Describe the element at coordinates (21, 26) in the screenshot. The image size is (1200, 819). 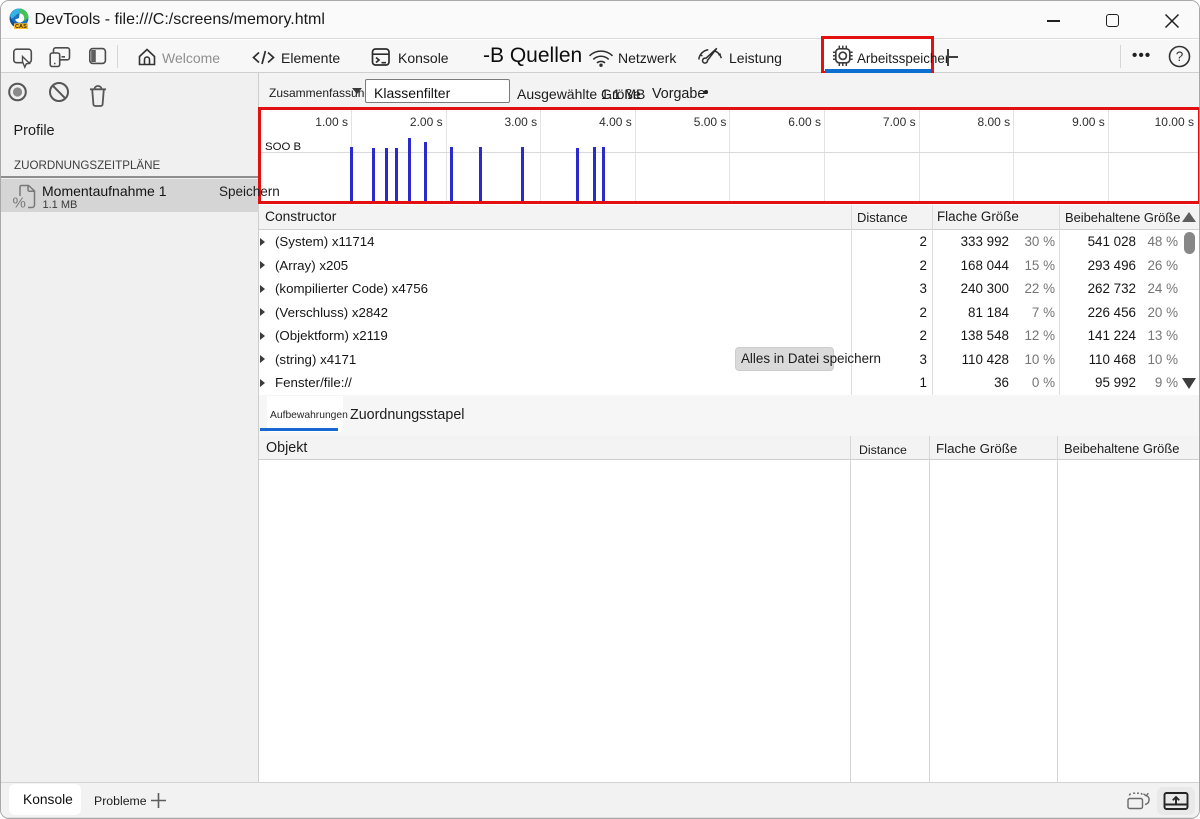
I see `svg-text: CAS` at that location.